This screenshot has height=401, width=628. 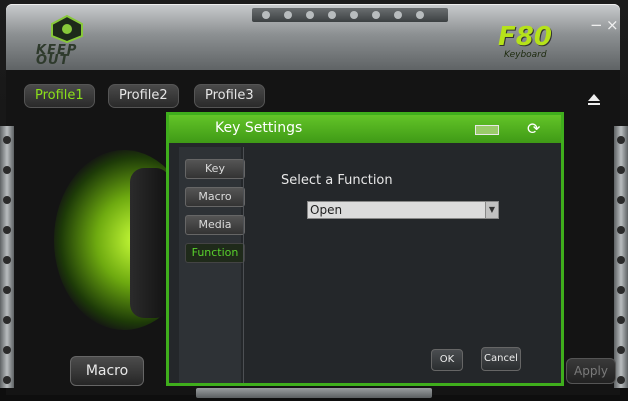 I want to click on brand-model: F80, so click(x=525, y=37).